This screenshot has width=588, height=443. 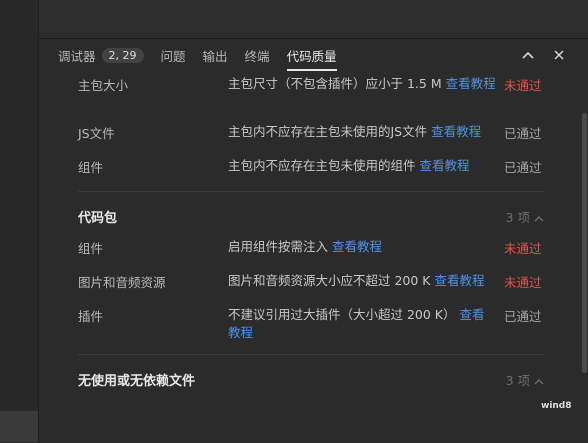 I want to click on check-row: 插件 不建议引用过大插件（大小超过 200 K） 查看教程 已通过, so click(x=313, y=330).